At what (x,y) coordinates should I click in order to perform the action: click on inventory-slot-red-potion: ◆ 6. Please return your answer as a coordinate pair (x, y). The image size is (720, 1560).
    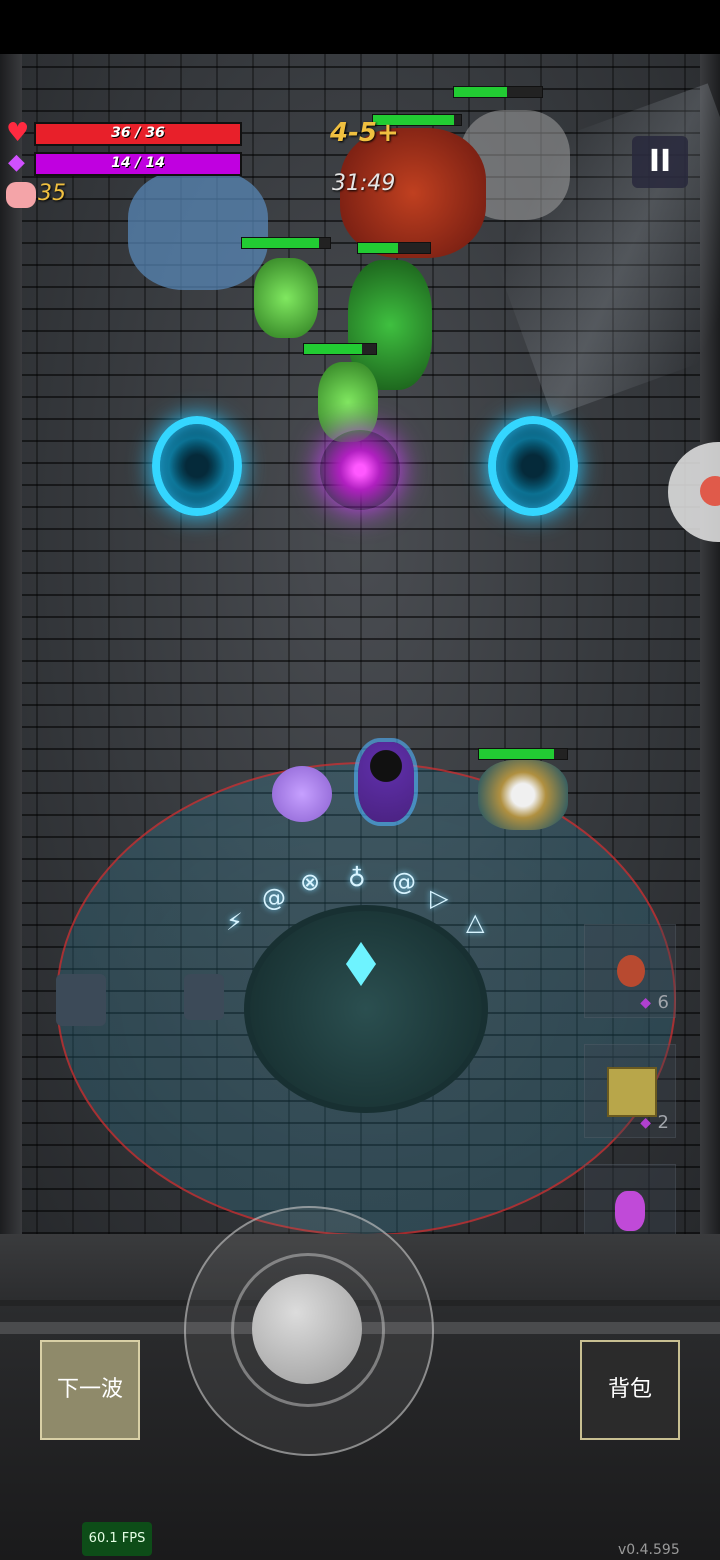
    Looking at the image, I should click on (630, 971).